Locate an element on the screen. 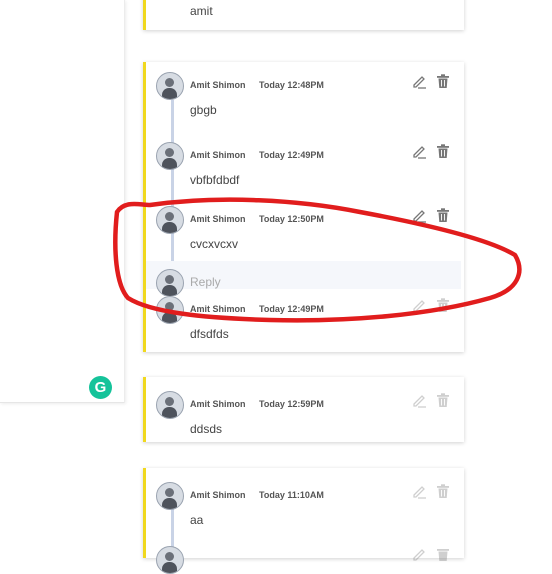 This screenshot has height=574, width=552. reply-box: Reply is located at coordinates (303, 279).